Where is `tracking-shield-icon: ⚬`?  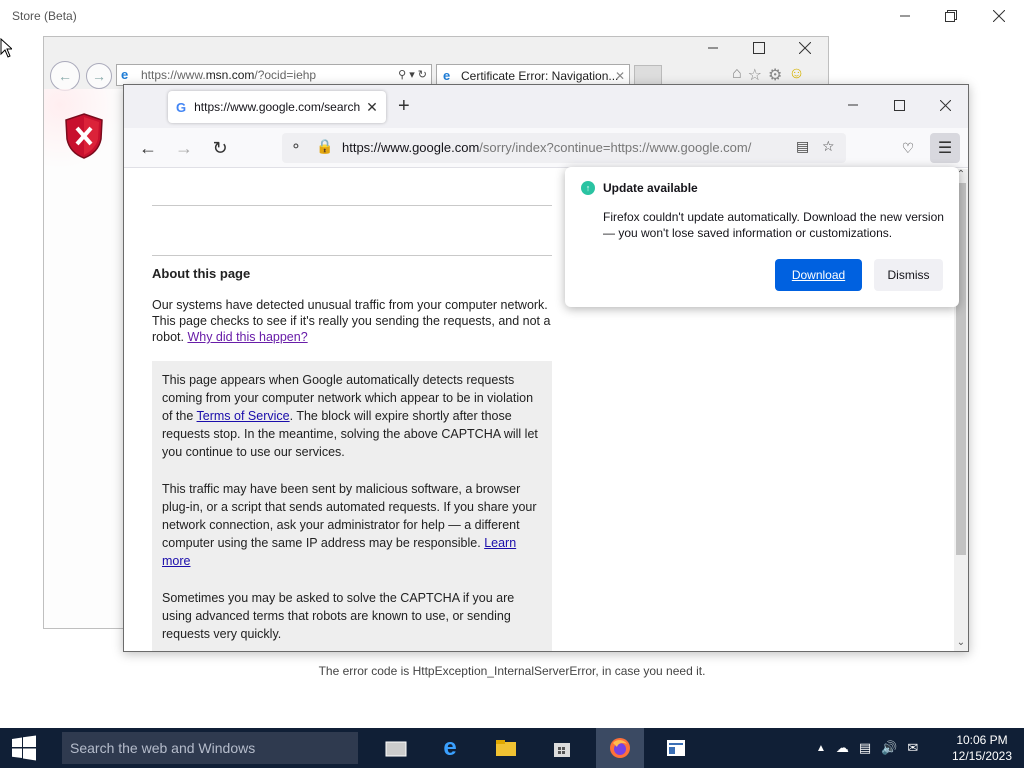 tracking-shield-icon: ⚬ is located at coordinates (296, 146).